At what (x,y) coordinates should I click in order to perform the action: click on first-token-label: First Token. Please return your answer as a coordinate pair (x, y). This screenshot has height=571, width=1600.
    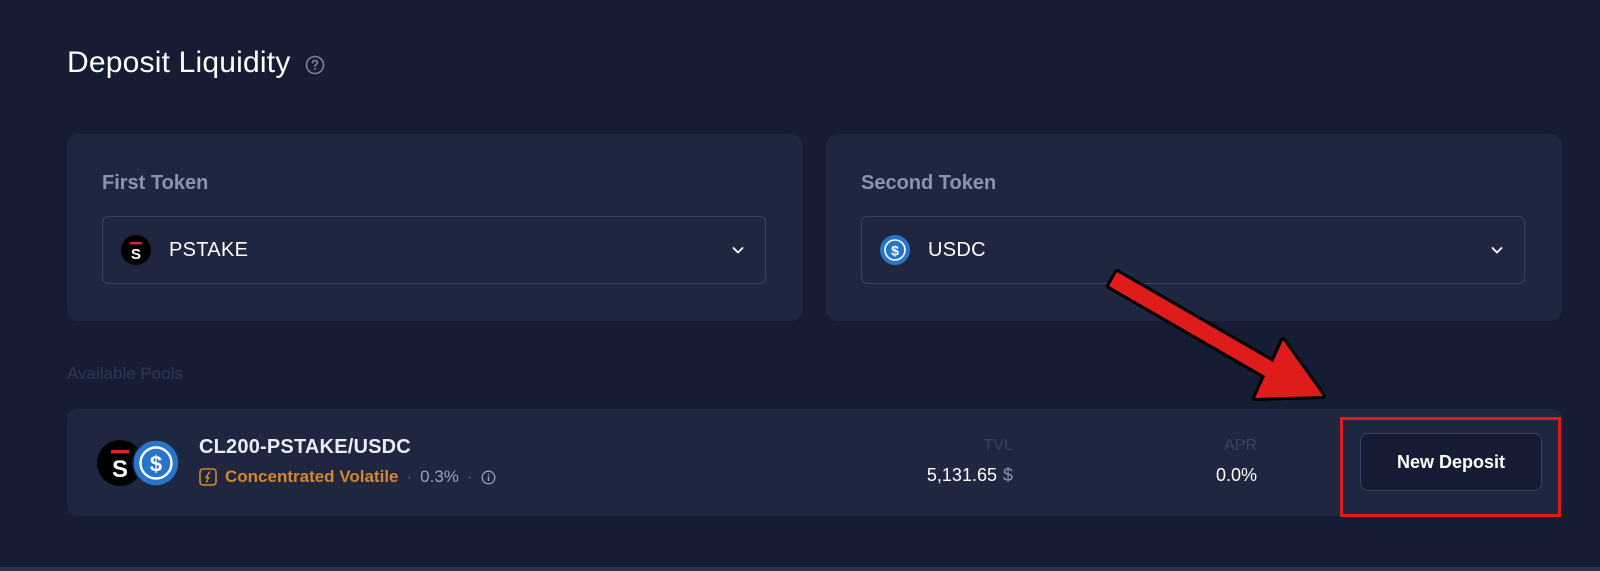
    Looking at the image, I should click on (155, 183).